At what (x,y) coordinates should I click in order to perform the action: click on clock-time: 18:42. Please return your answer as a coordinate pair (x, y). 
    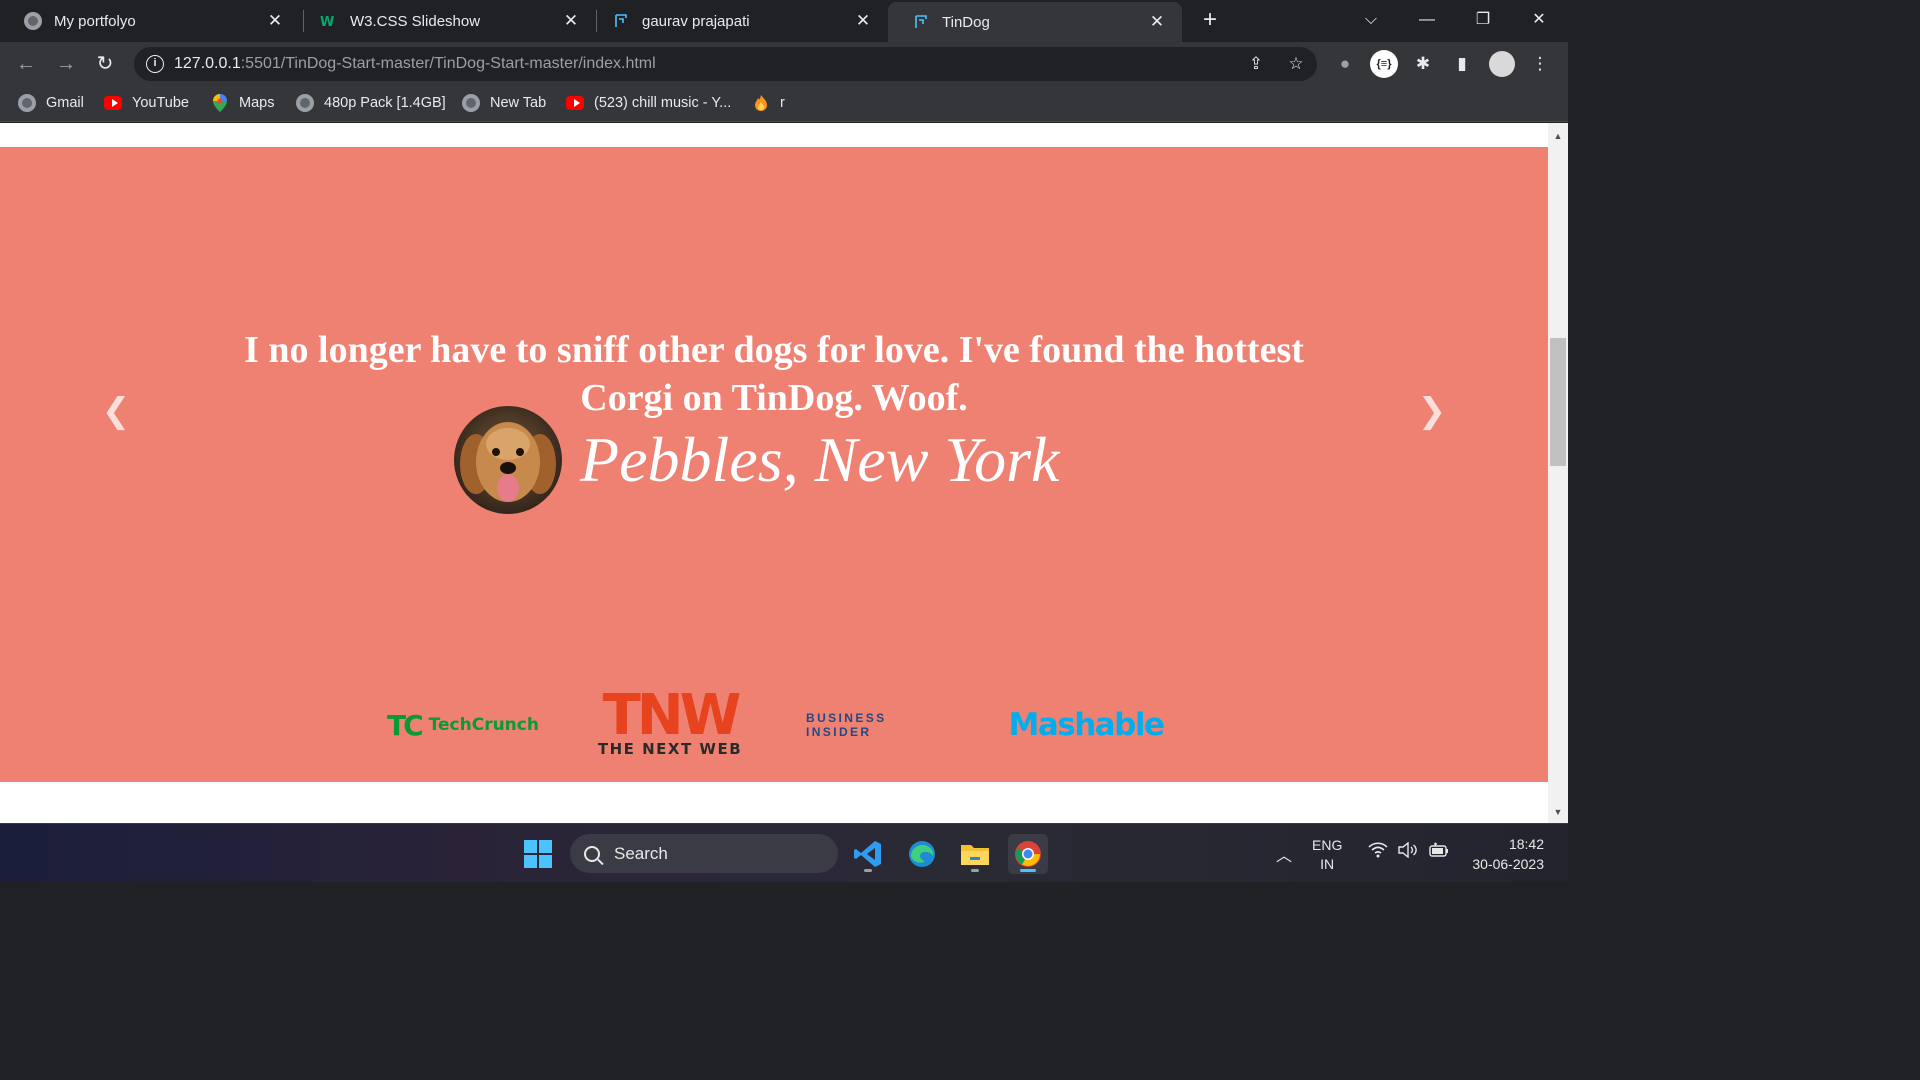
    Looking at the image, I should click on (1526, 844).